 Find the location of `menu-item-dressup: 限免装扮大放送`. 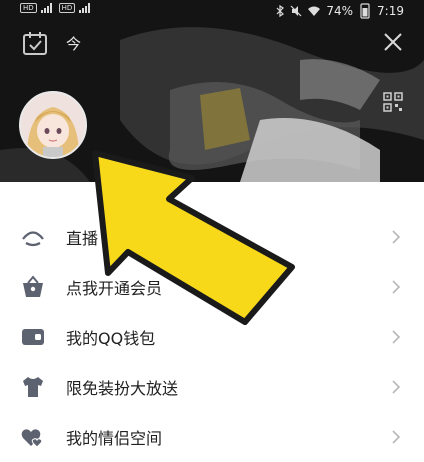

menu-item-dressup: 限免装扮大放送 is located at coordinates (212, 387).